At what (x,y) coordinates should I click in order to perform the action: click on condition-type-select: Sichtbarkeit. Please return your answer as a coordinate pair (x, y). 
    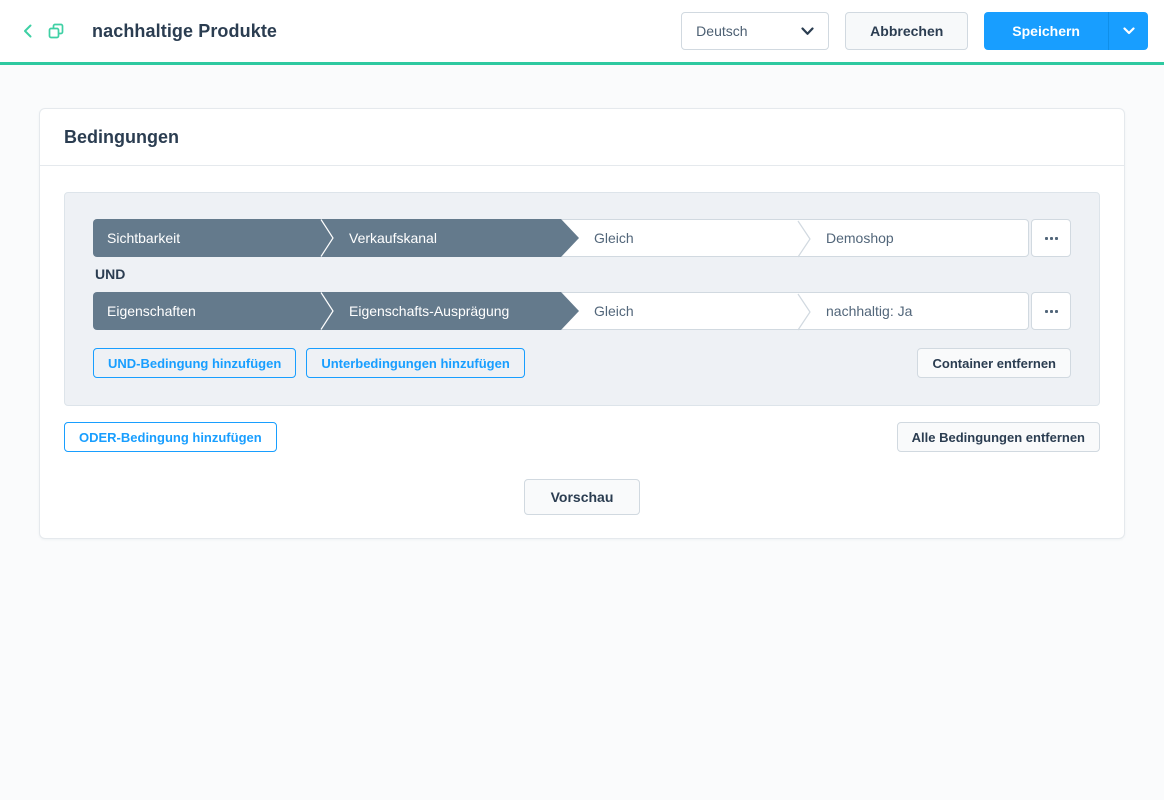
    Looking at the image, I should click on (206, 238).